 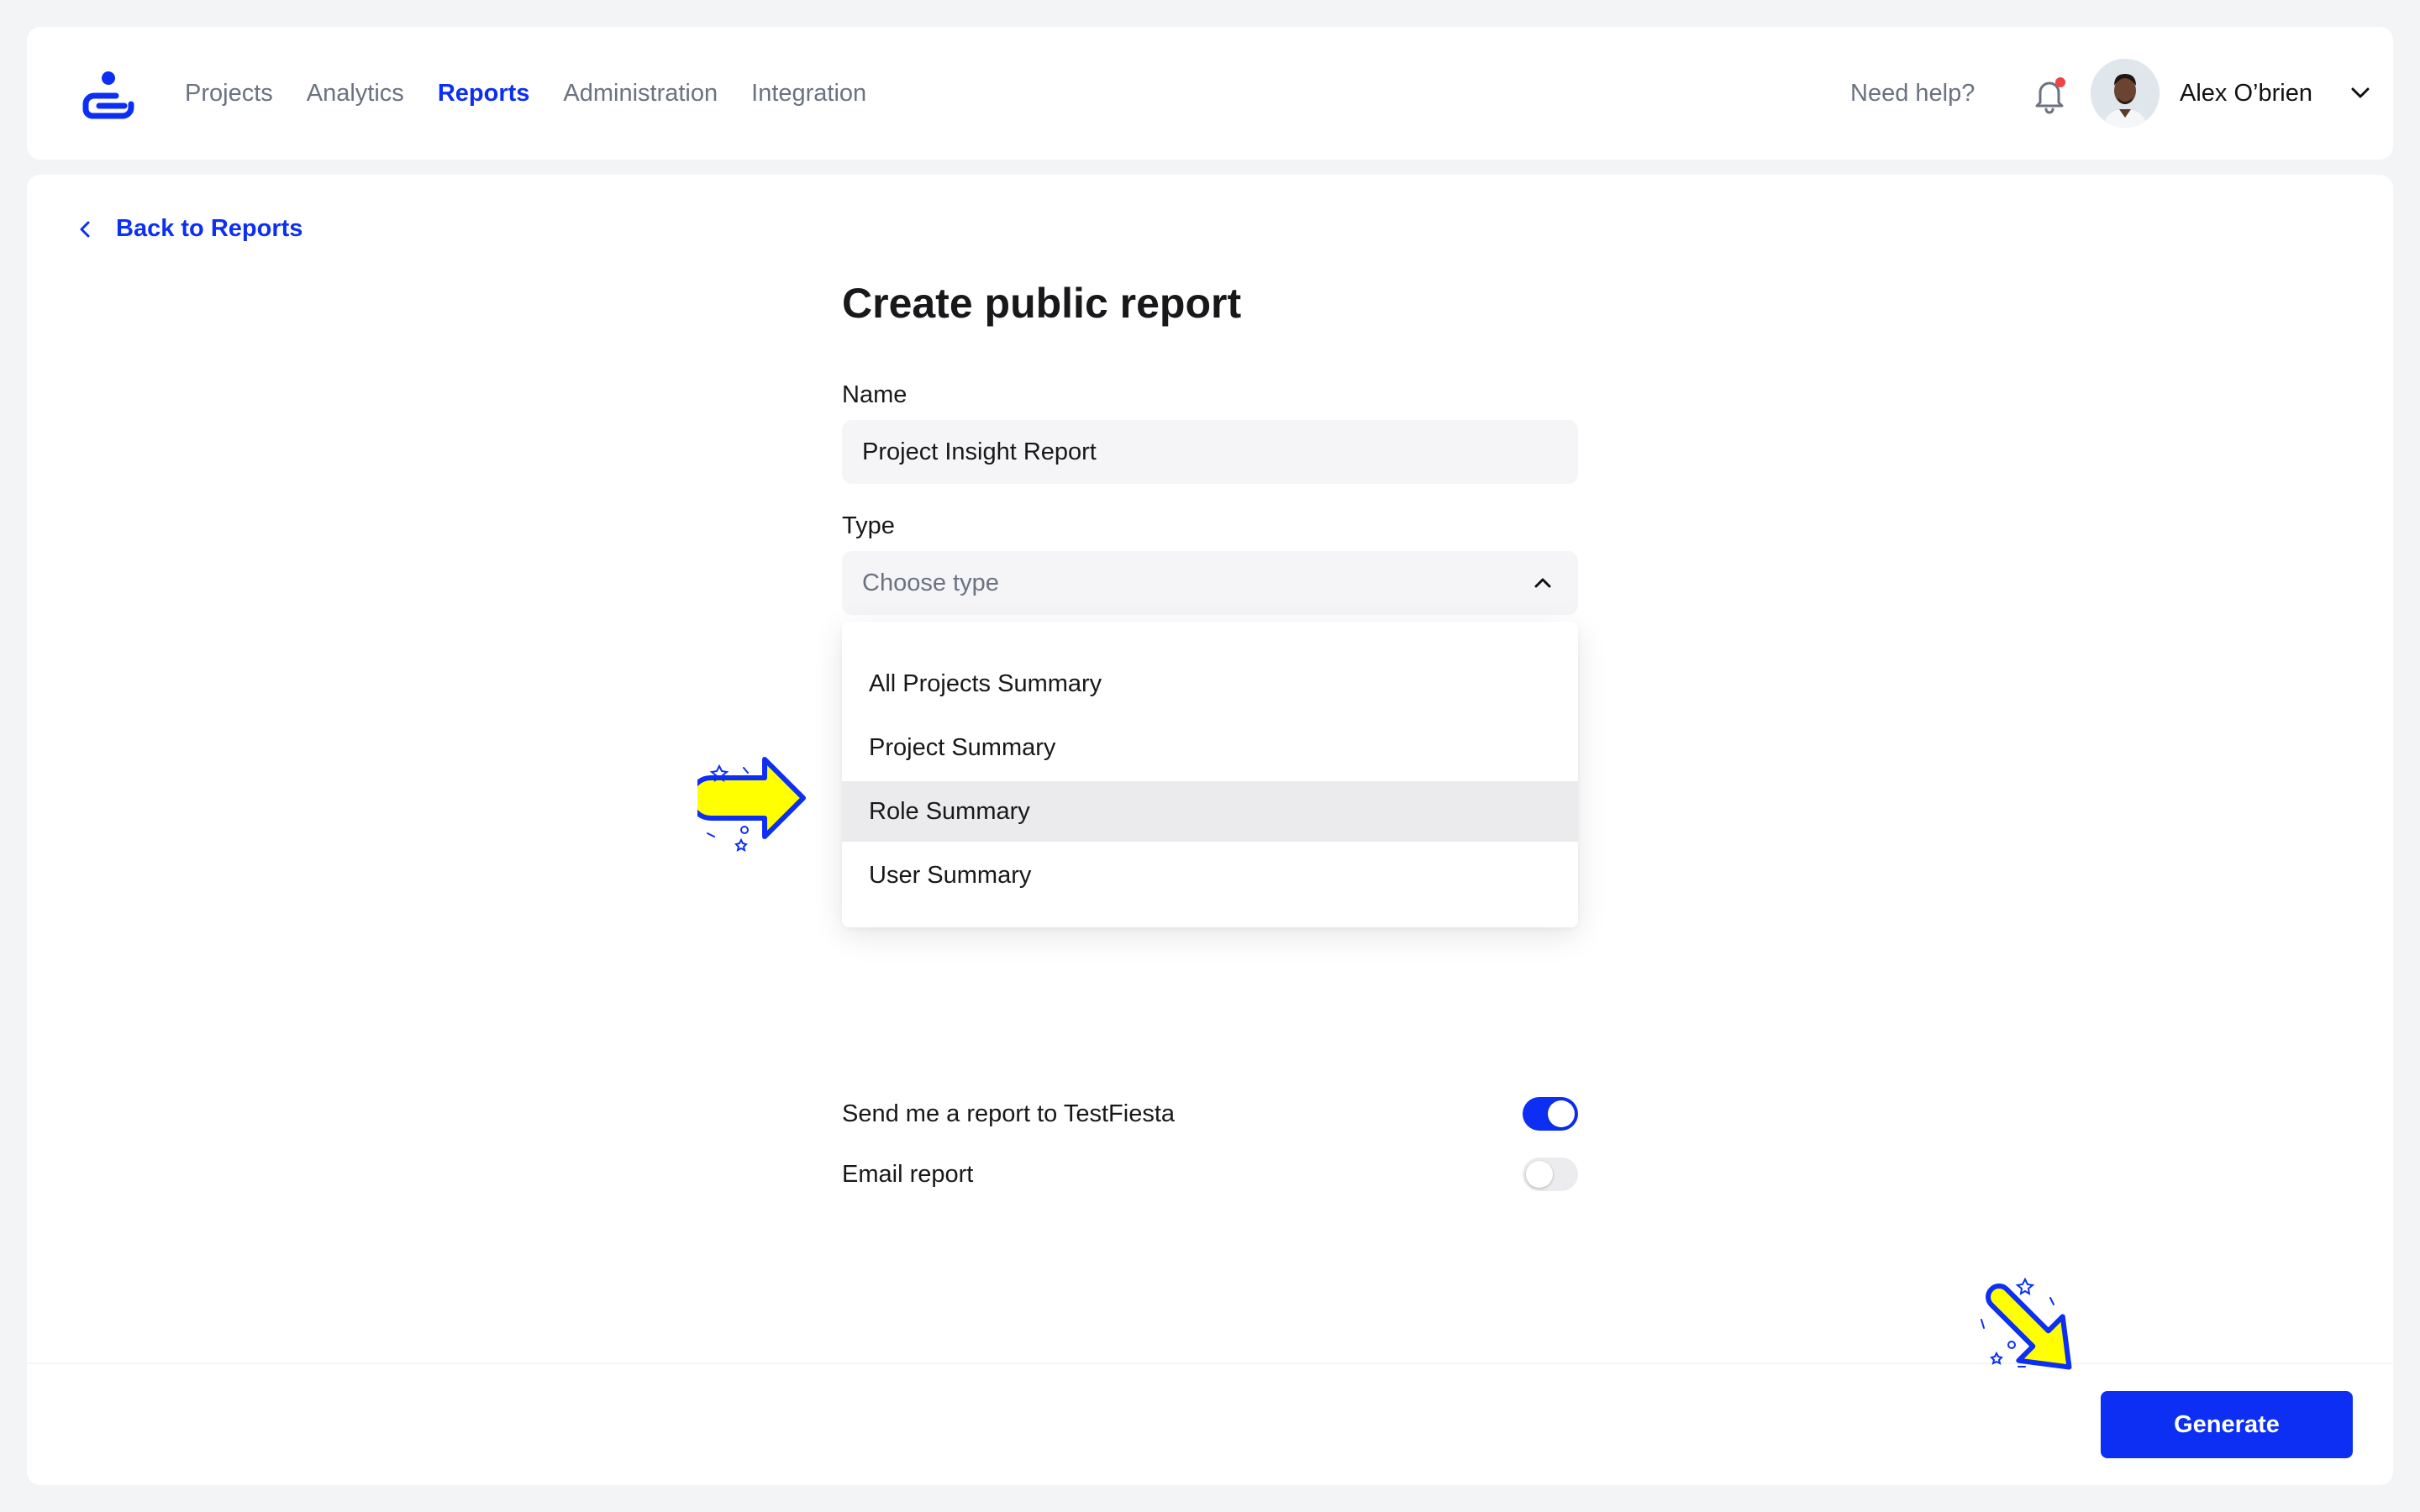 What do you see at coordinates (1542, 583) in the screenshot?
I see `chevron-up-icon` at bounding box center [1542, 583].